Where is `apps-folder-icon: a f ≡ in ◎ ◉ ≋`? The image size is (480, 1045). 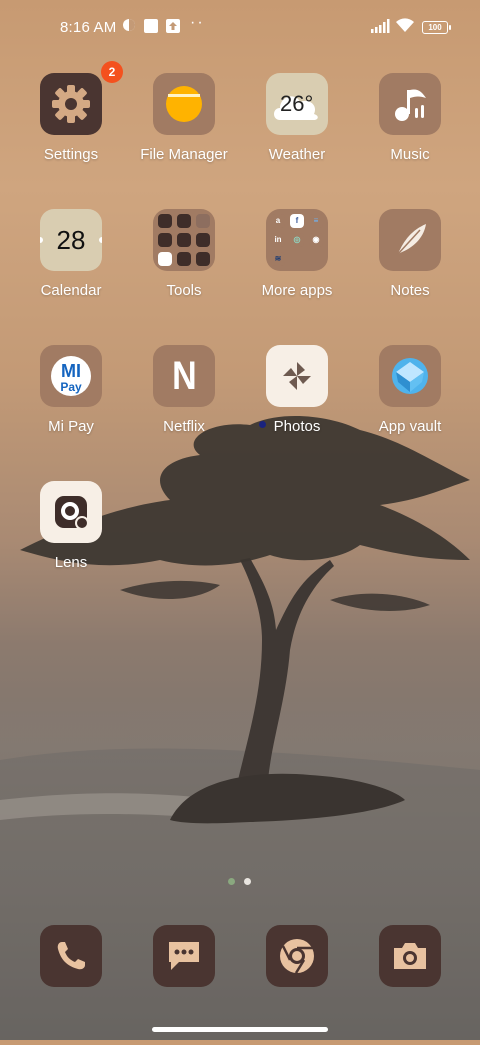 apps-folder-icon: a f ≡ in ◎ ◉ ≋ is located at coordinates (297, 240).